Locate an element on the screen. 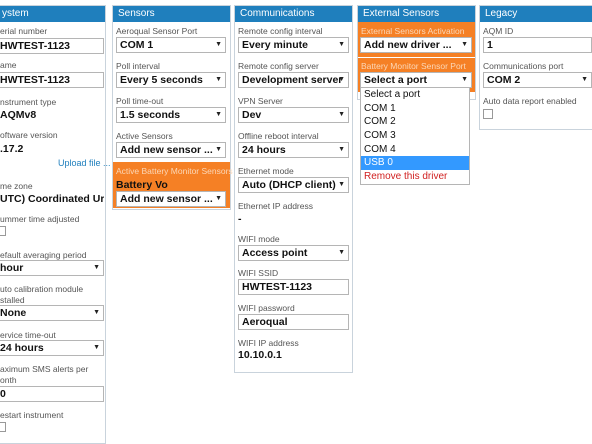  averaging-period-label: efault averaging period is located at coordinates (43, 255).